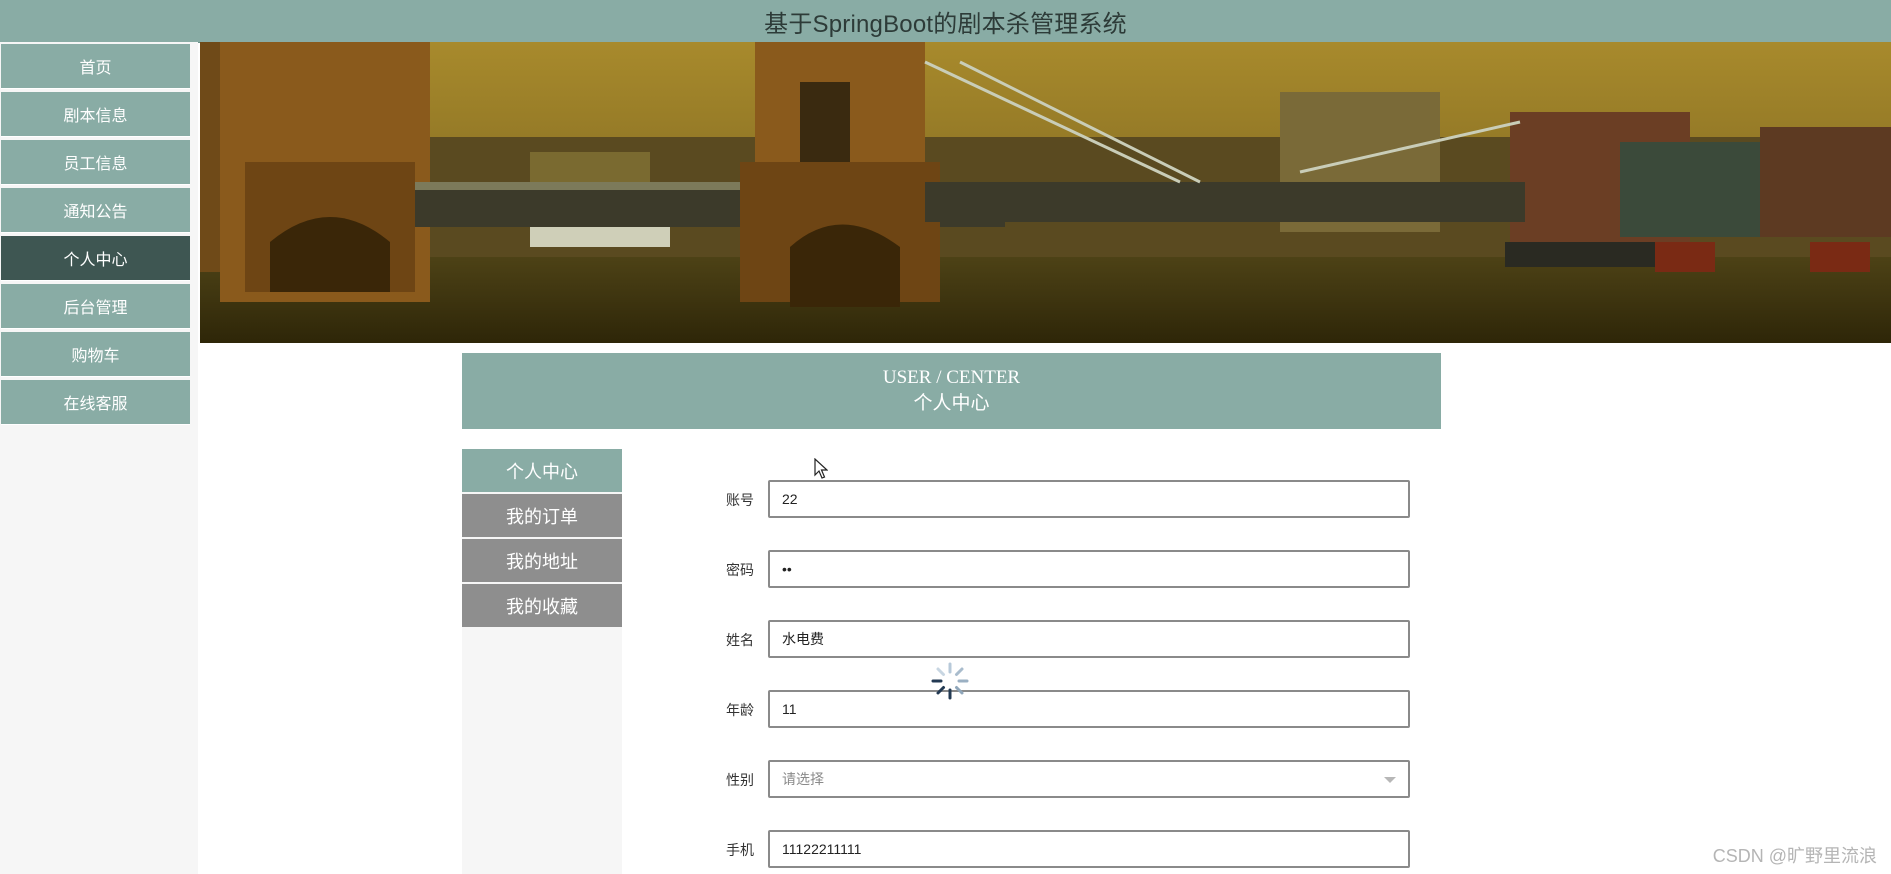  I want to click on password-input: ••, so click(1089, 569).